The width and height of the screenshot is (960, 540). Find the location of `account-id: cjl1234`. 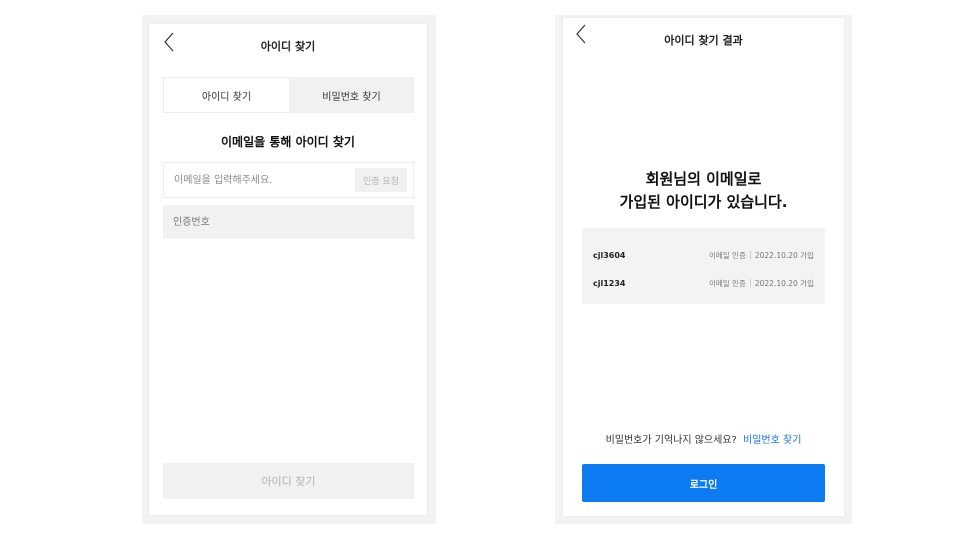

account-id: cjl1234 is located at coordinates (609, 283).